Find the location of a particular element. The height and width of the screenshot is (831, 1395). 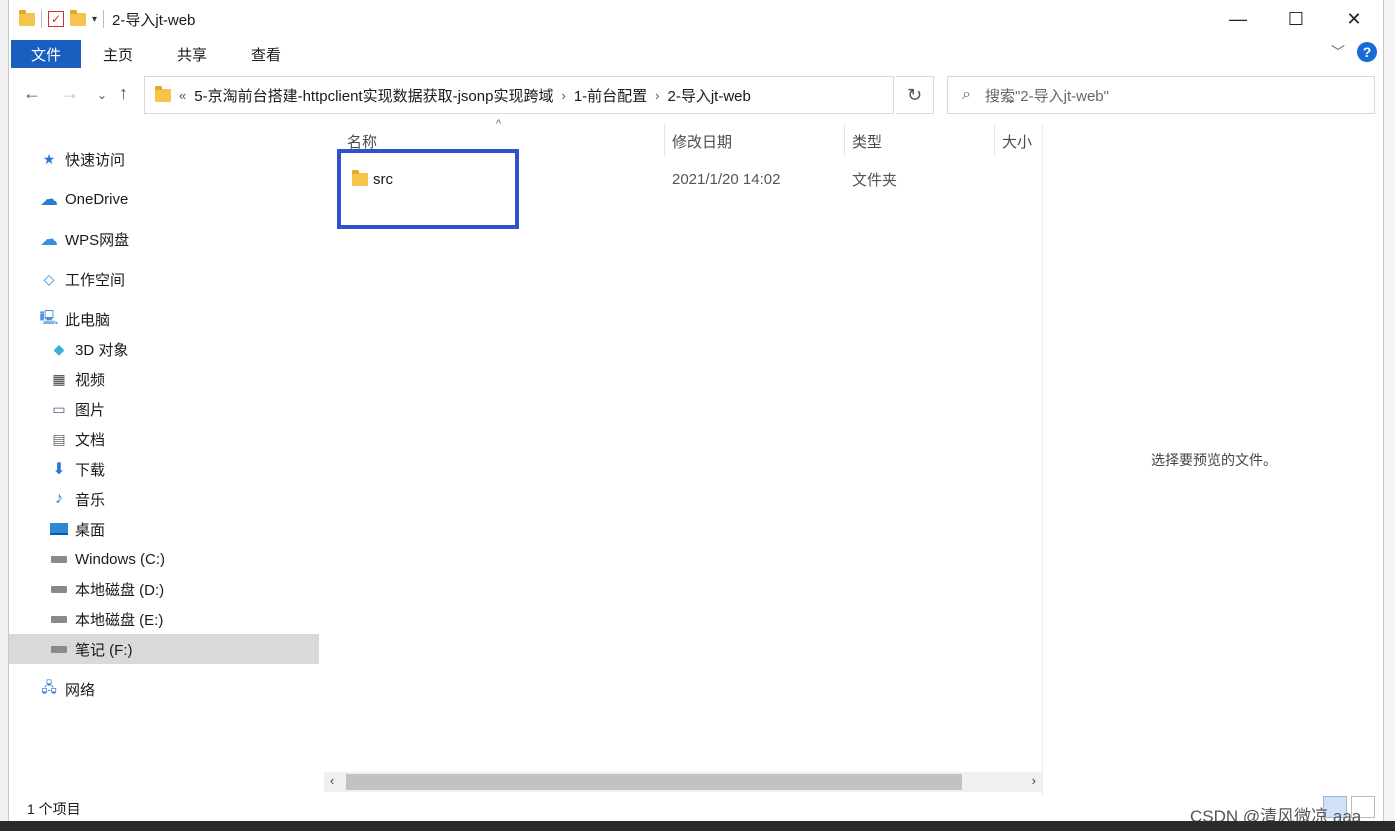

music-icon: ♪ is located at coordinates (59, 498).